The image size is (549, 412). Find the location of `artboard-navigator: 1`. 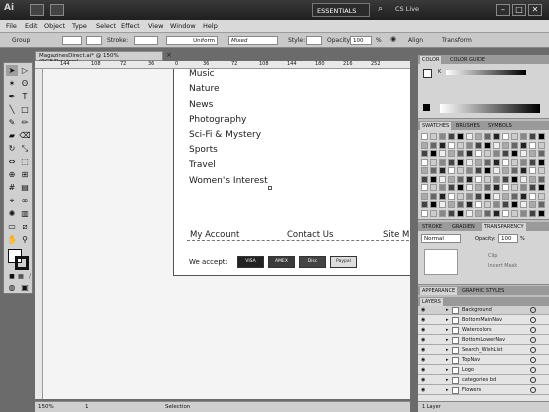

artboard-navigator: 1 is located at coordinates (87, 407).